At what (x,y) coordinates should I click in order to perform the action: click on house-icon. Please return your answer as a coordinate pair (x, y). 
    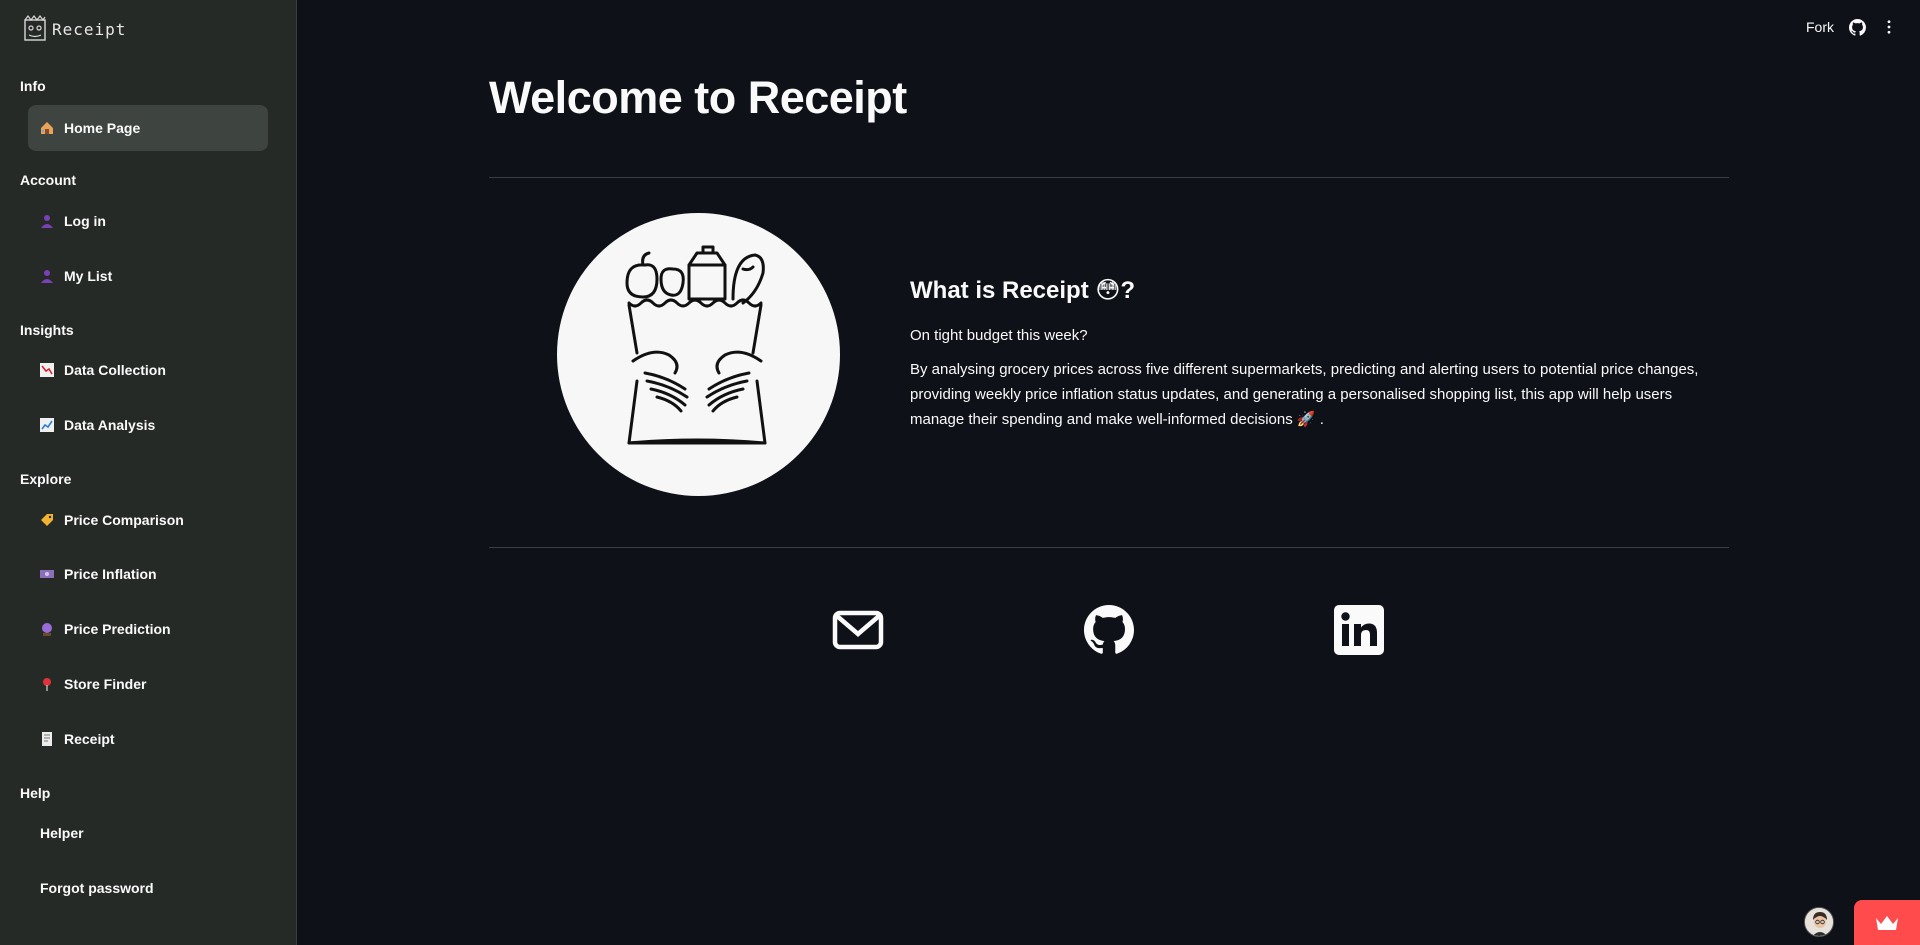
    Looking at the image, I should click on (47, 128).